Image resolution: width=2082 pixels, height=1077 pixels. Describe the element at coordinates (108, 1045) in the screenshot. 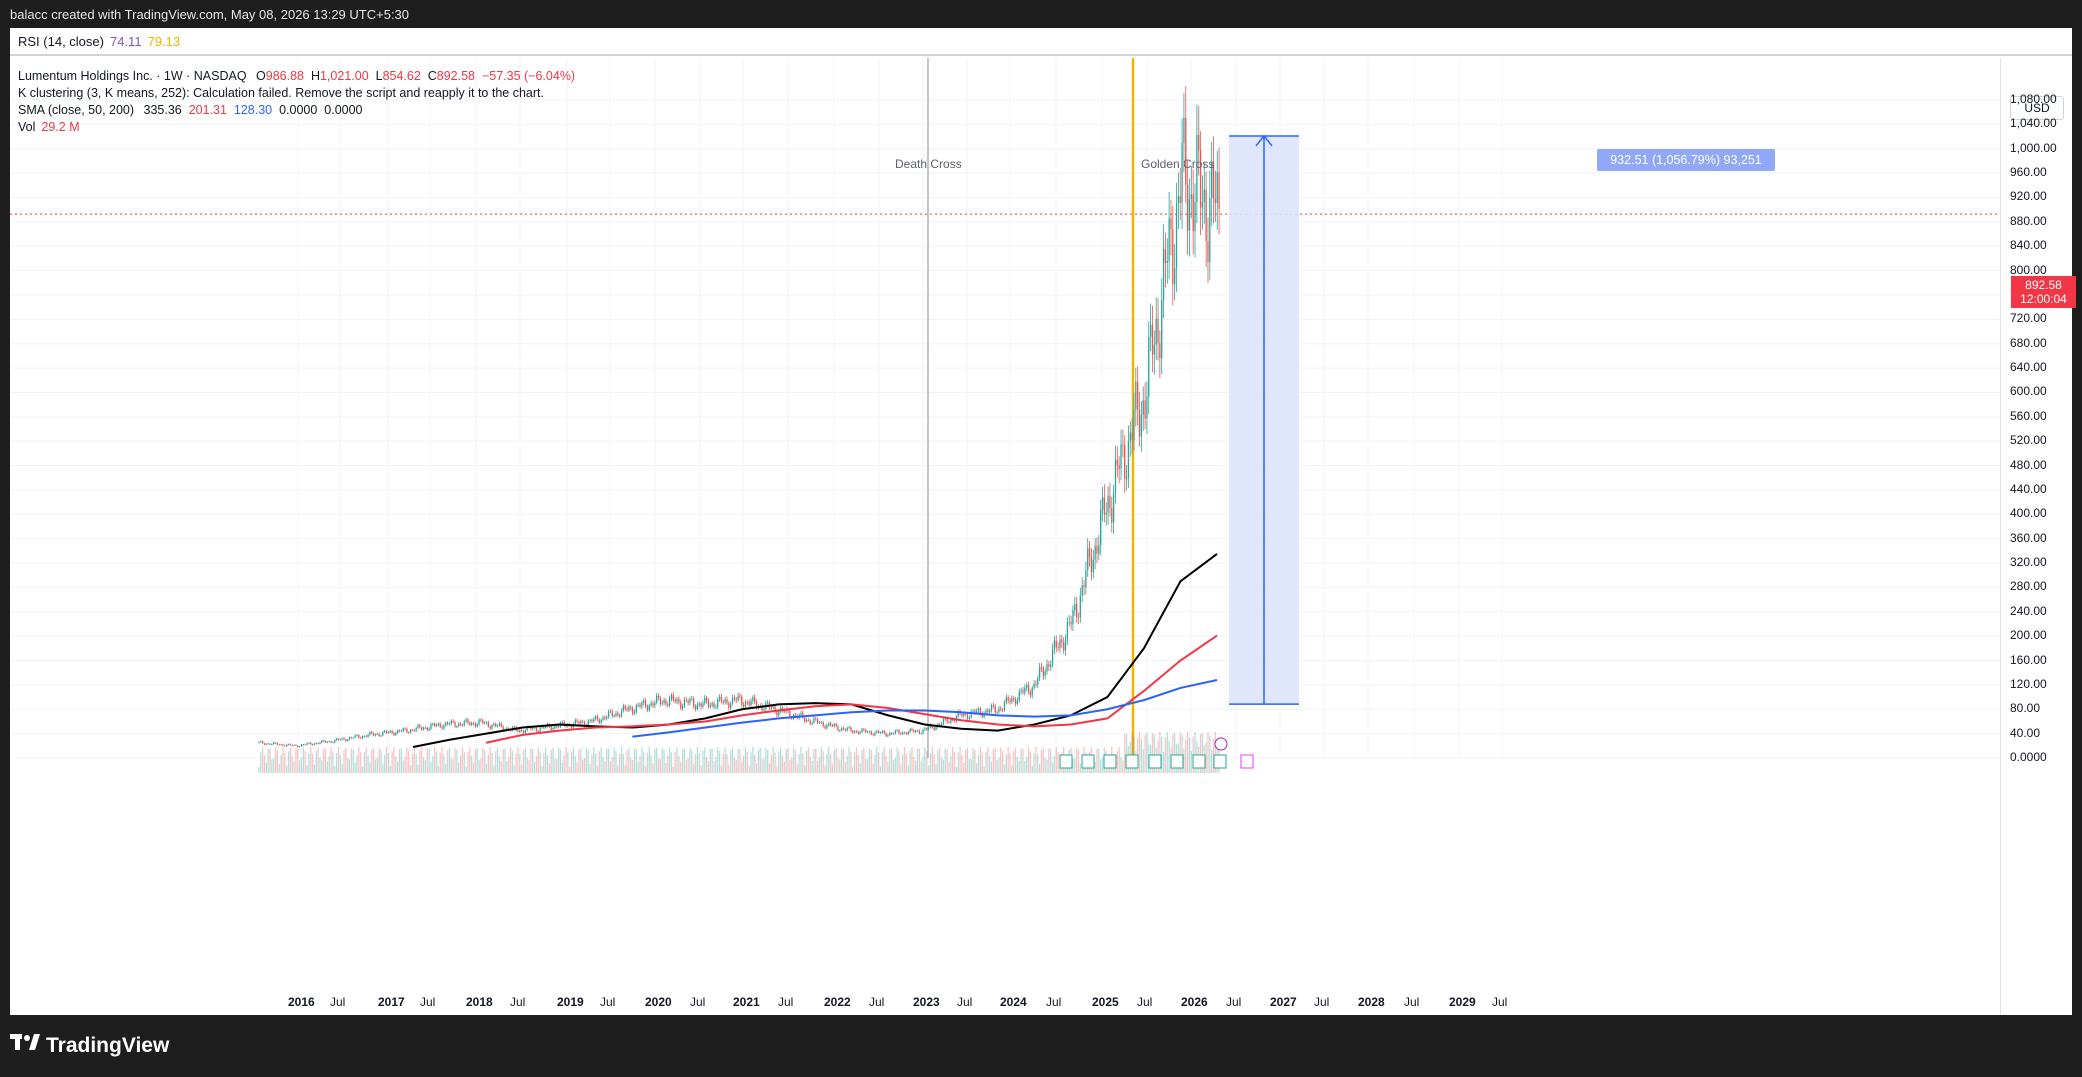

I see `brand-name: TradingView` at that location.